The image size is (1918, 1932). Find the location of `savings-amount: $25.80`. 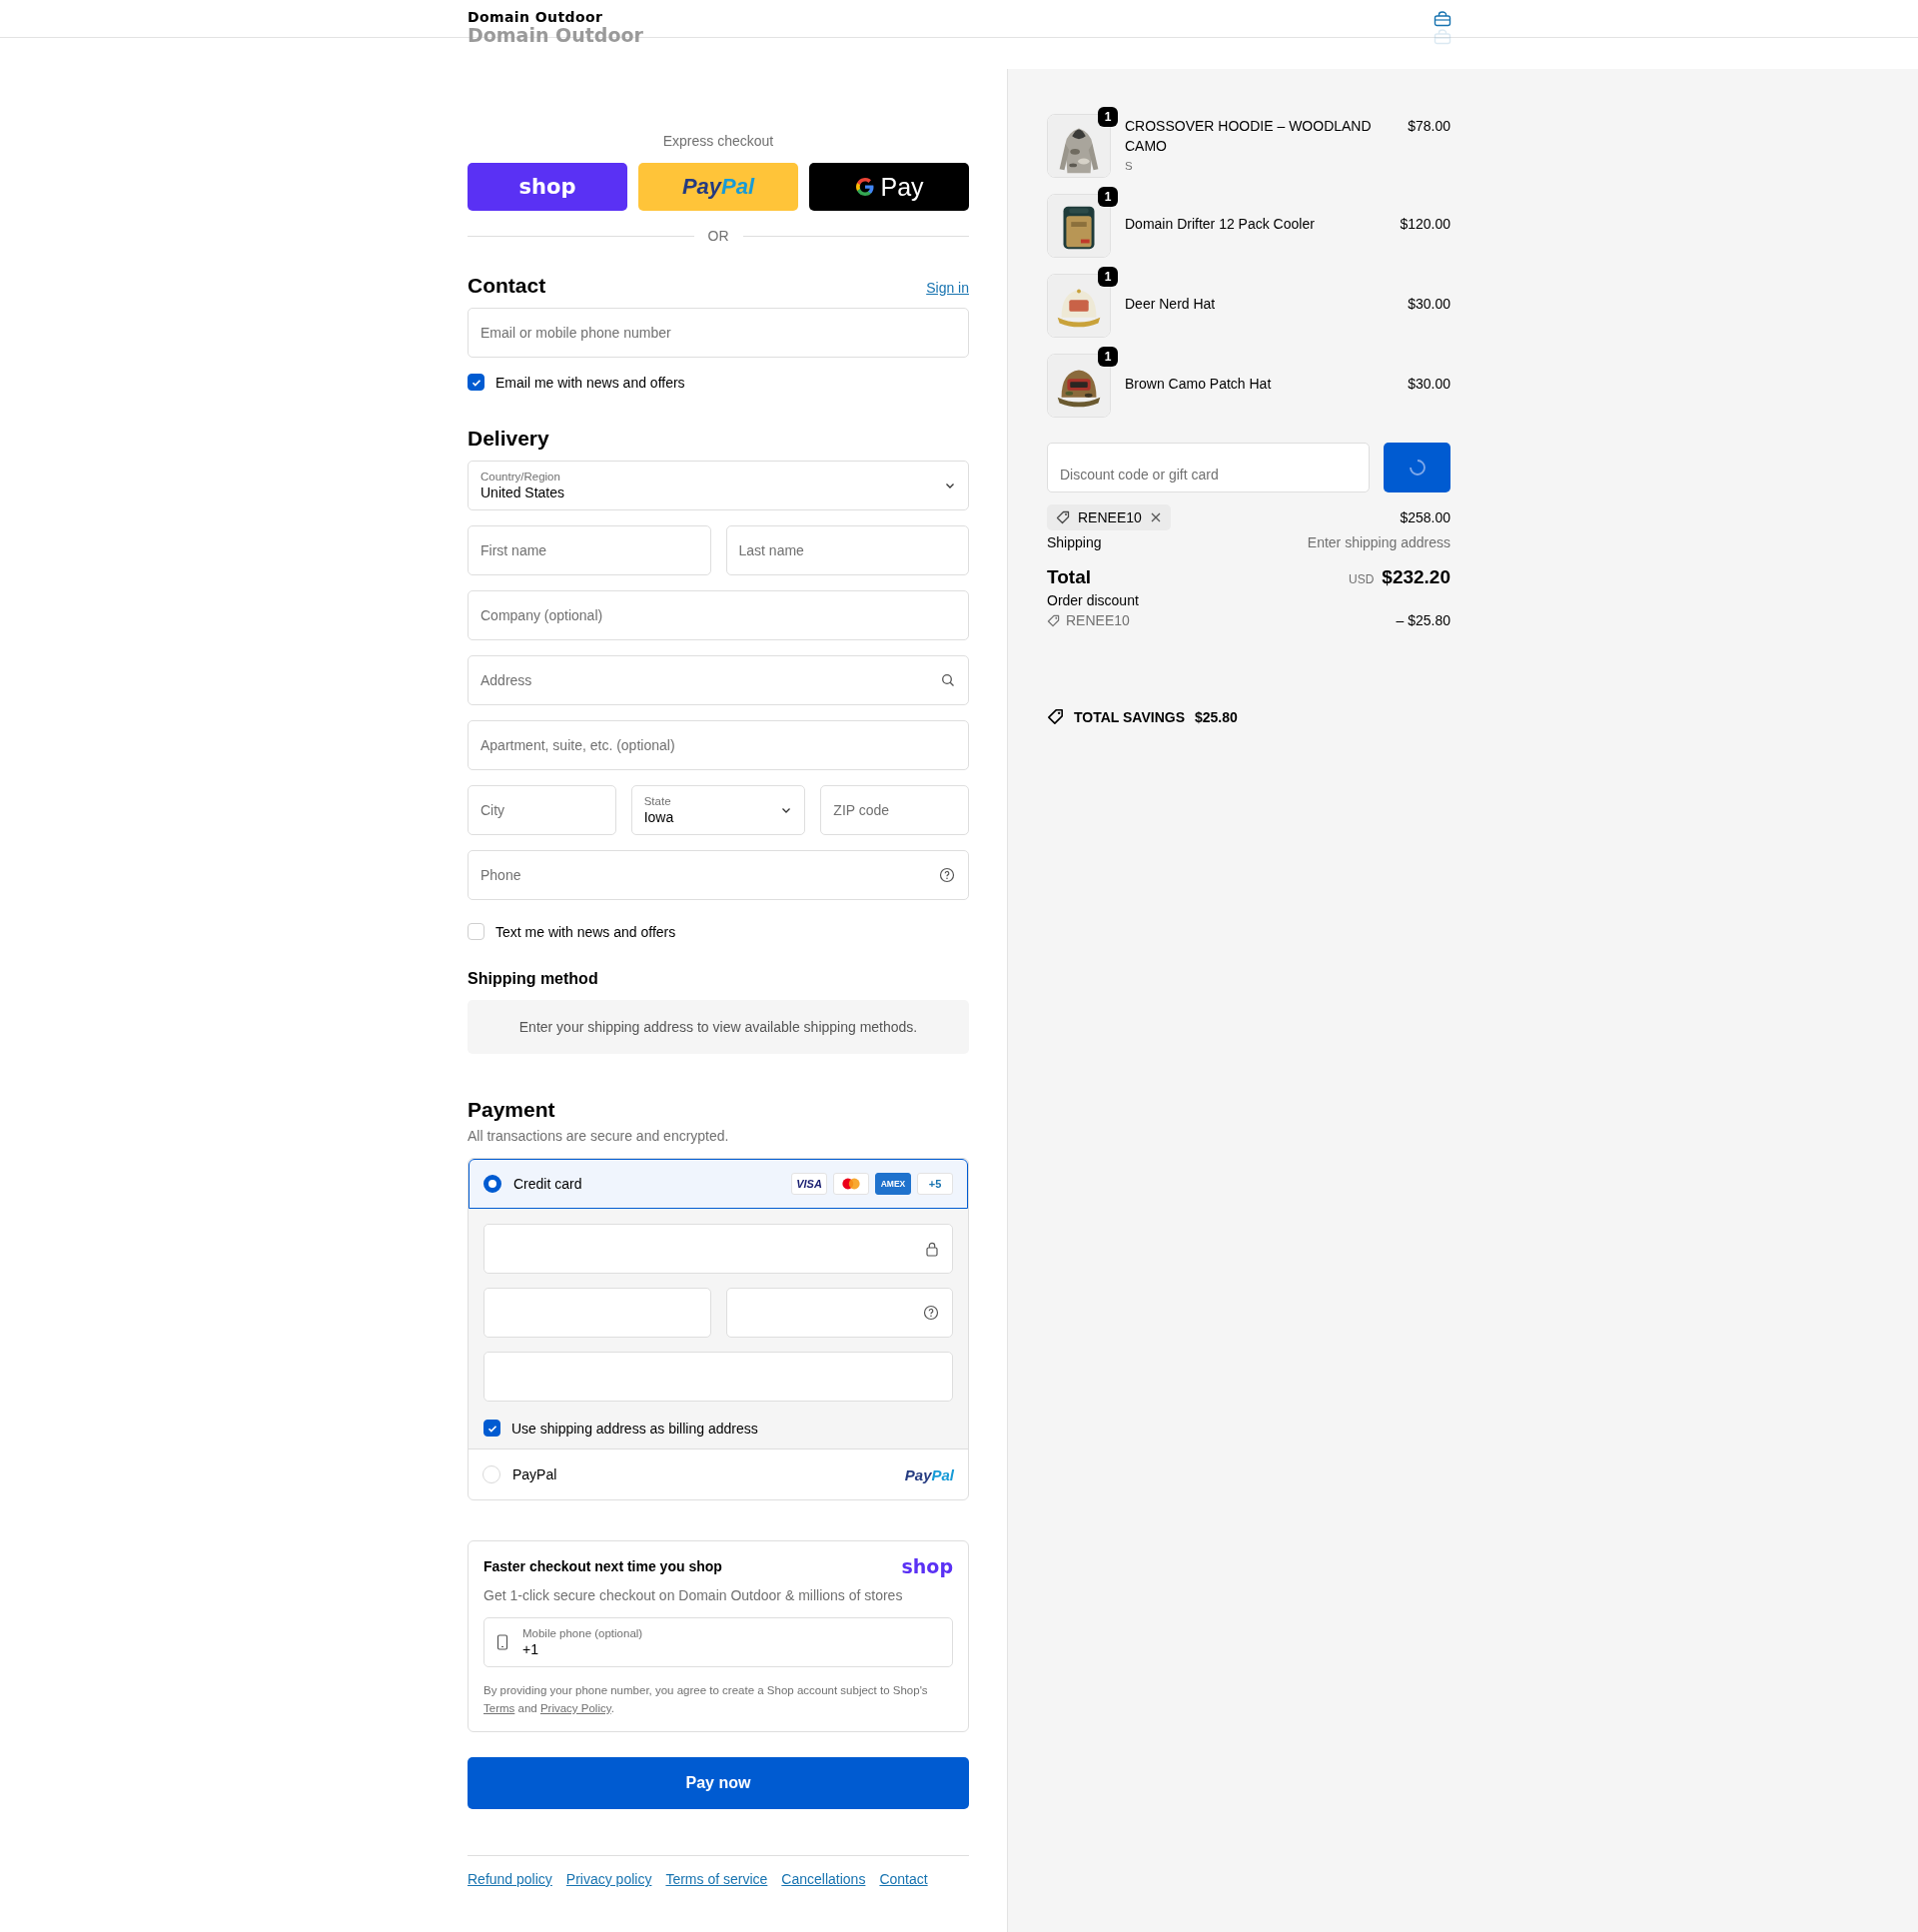

savings-amount: $25.80 is located at coordinates (1217, 716).